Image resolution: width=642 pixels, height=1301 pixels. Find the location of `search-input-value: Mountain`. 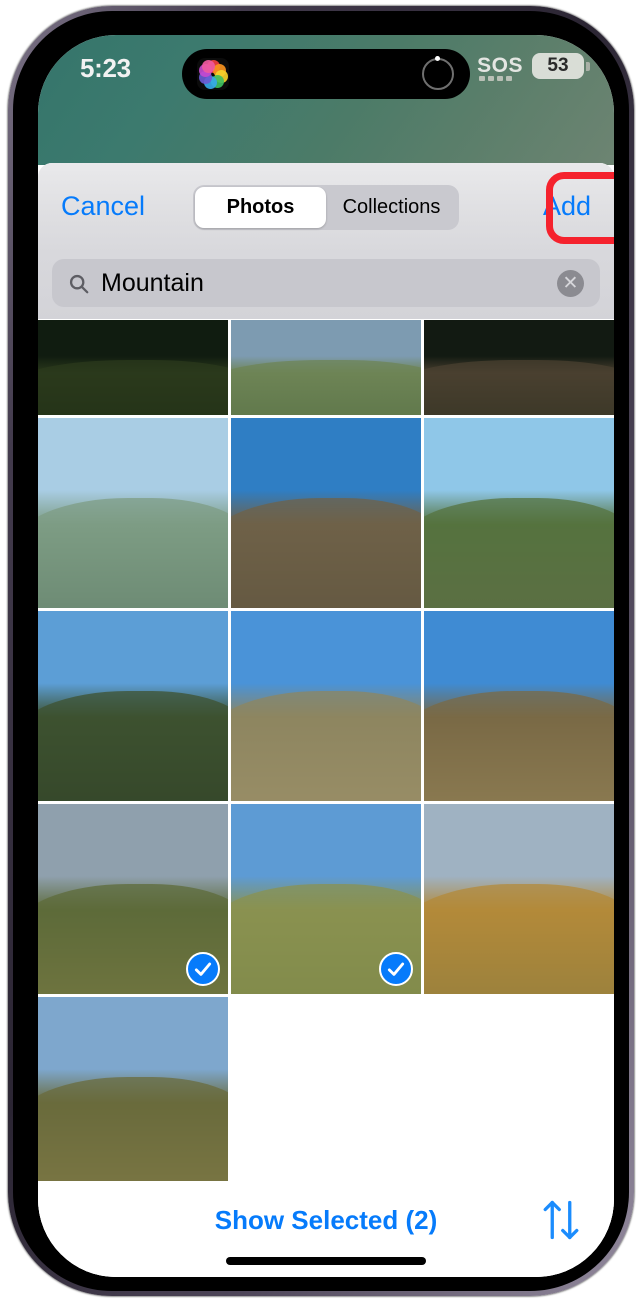

search-input-value: Mountain is located at coordinates (152, 282).